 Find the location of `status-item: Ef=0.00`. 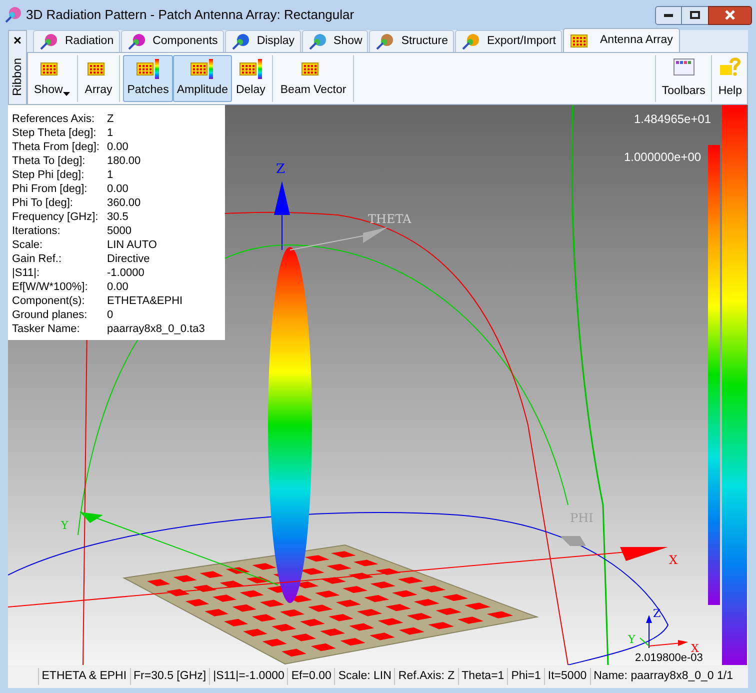

status-item: Ef=0.00 is located at coordinates (310, 677).